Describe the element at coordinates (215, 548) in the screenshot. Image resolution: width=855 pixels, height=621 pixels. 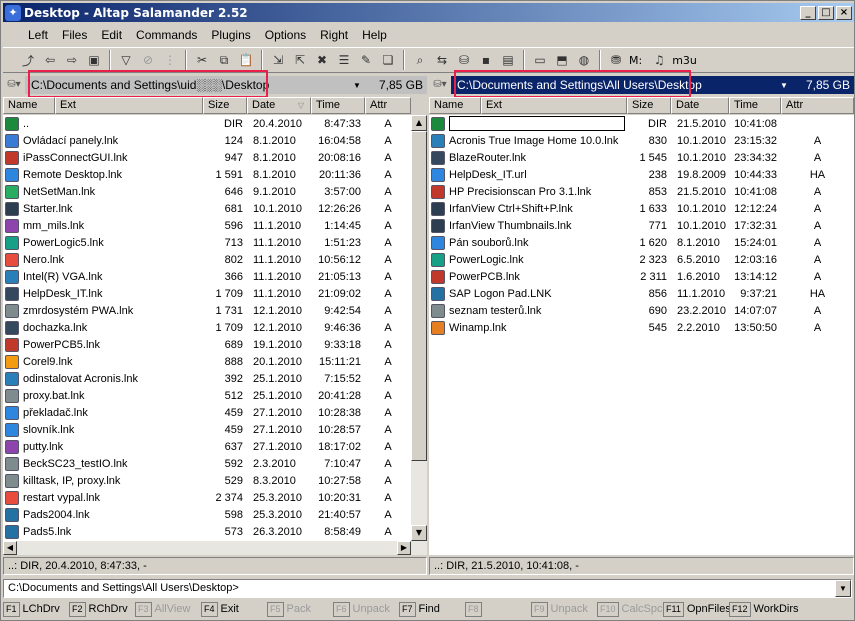
I see `left-horizontal-scrollbar: ◀ ▶` at that location.